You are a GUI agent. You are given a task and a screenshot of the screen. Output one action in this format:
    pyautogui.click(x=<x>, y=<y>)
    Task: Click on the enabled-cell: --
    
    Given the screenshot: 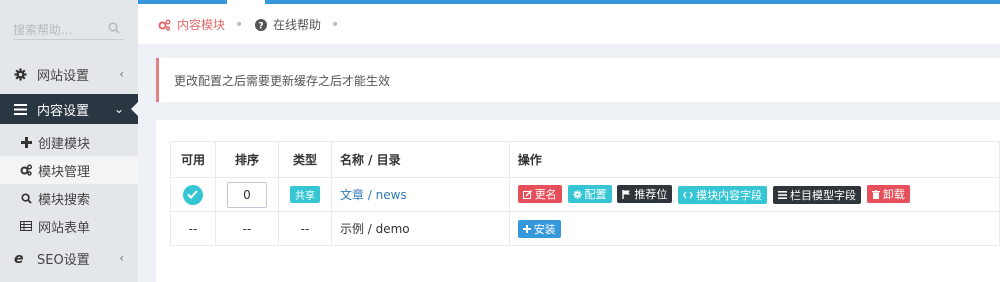 What is the action you would take?
    pyautogui.click(x=193, y=228)
    